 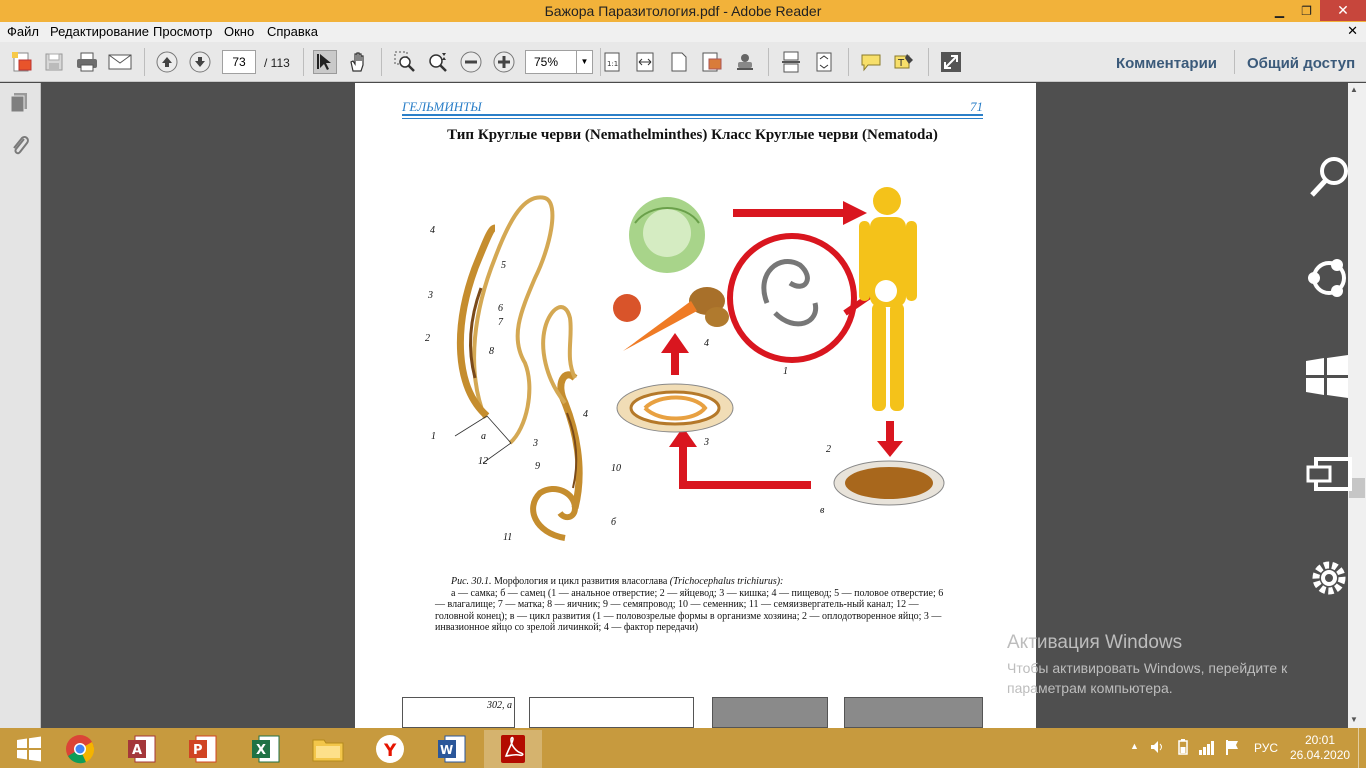 I want to click on previous-page-icon, so click(x=167, y=62).